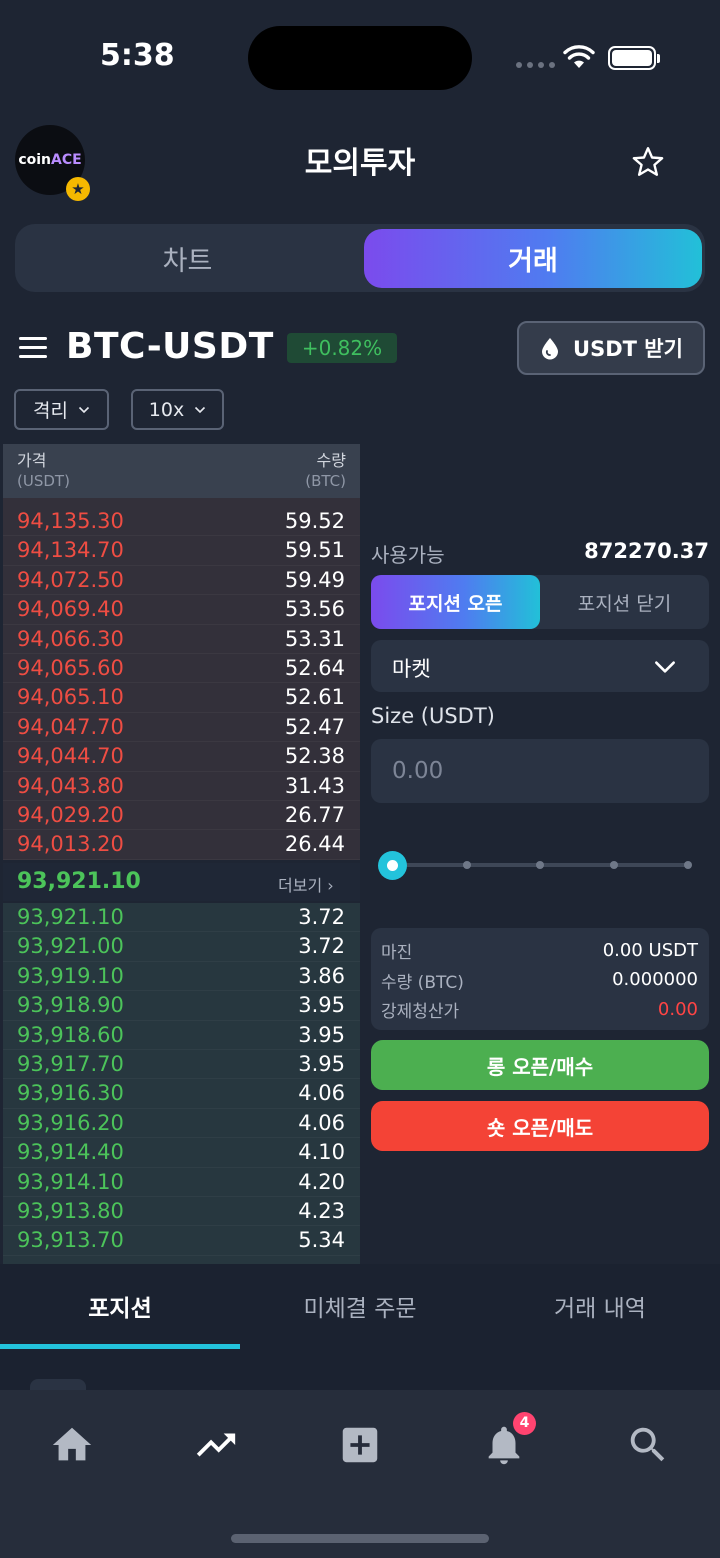  What do you see at coordinates (120, 1306) in the screenshot?
I see `tab-positions: 포지션` at bounding box center [120, 1306].